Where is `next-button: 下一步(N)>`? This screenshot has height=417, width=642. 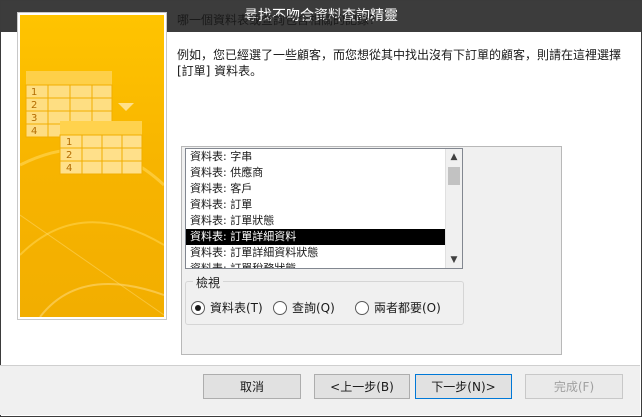 next-button: 下一步(N)> is located at coordinates (463, 386).